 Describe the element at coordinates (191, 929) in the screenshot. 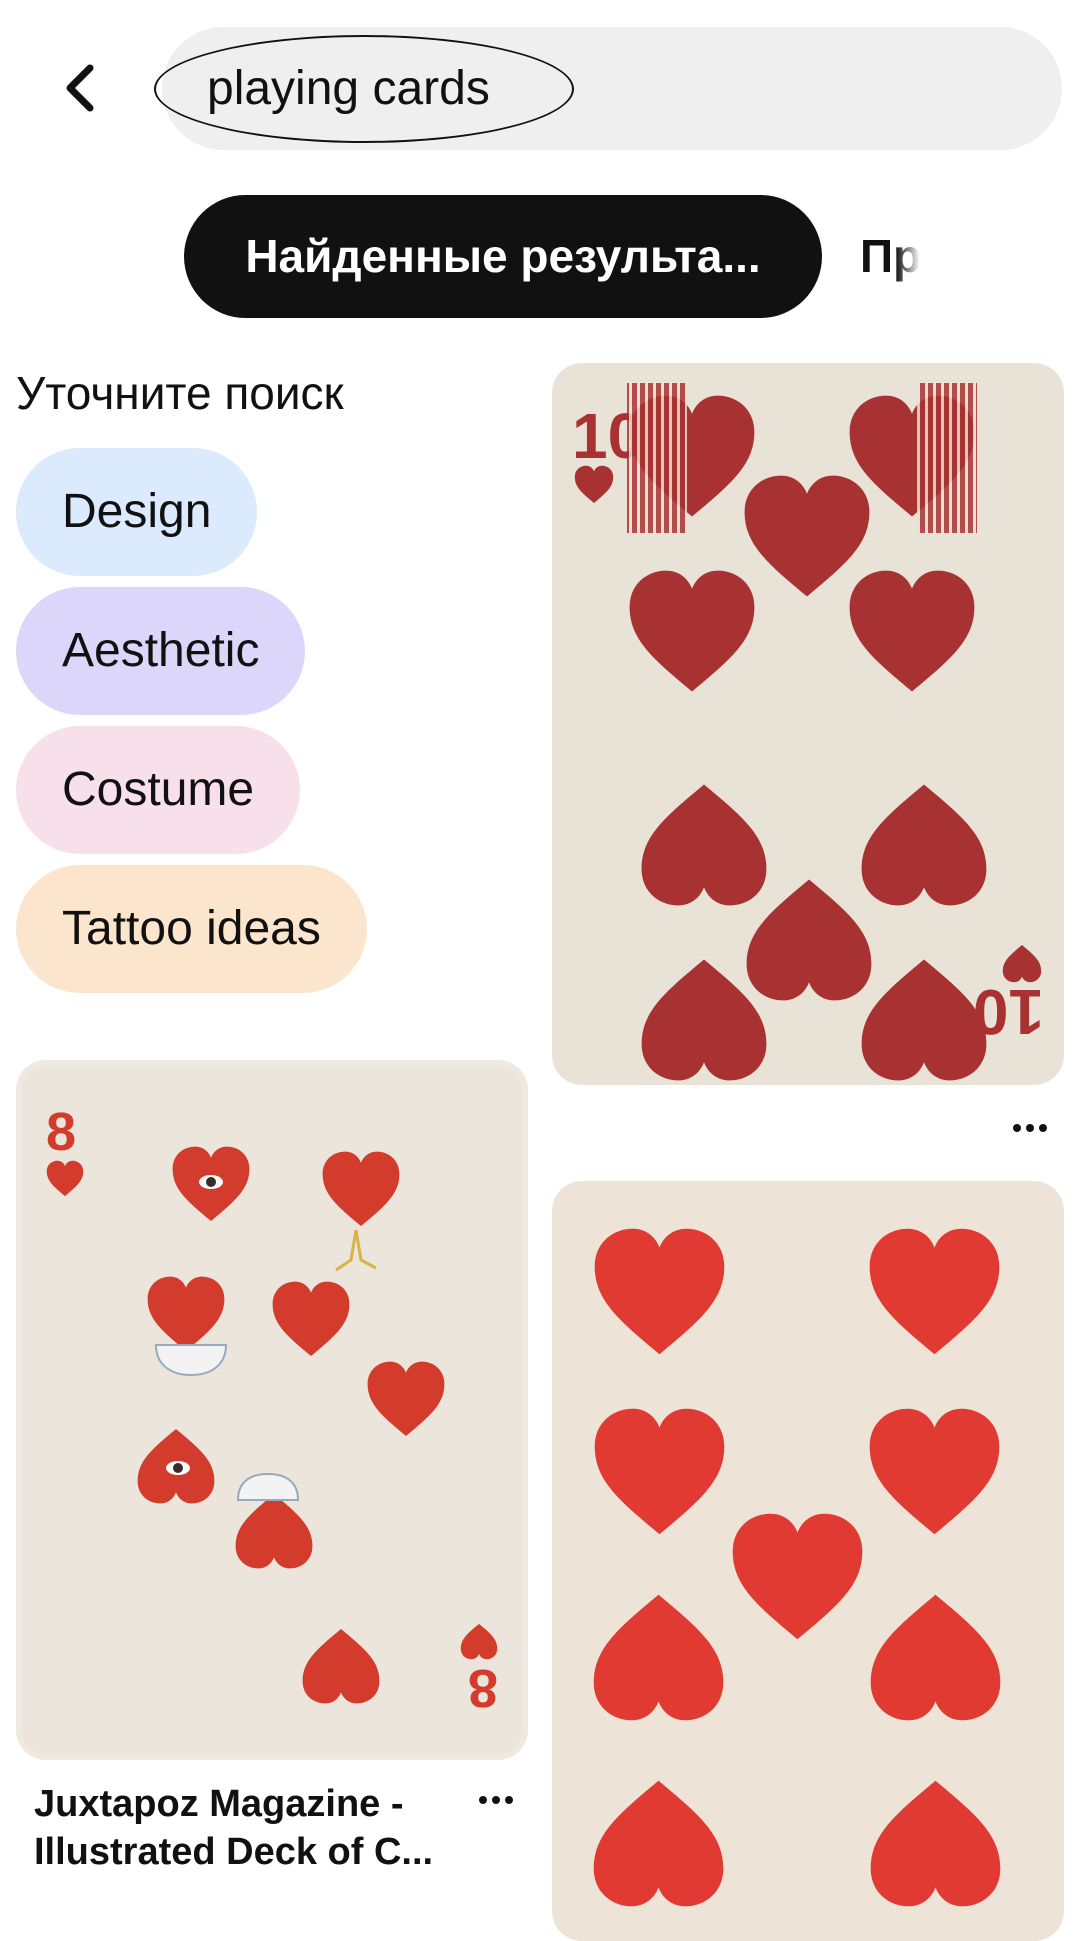

I see `chip-tattoo-ideas: Tattoo ideas` at that location.